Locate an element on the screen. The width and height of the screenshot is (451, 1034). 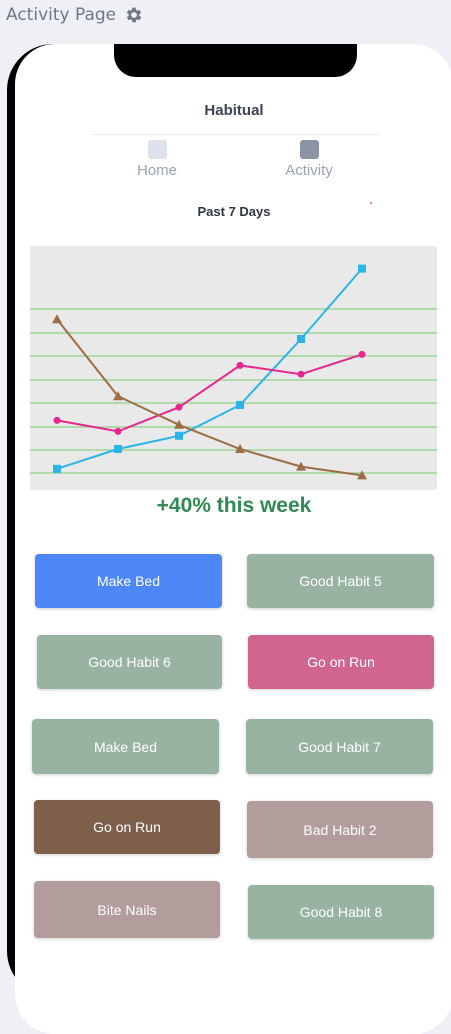
habit-button: Bad Habit 2 is located at coordinates (340, 829).